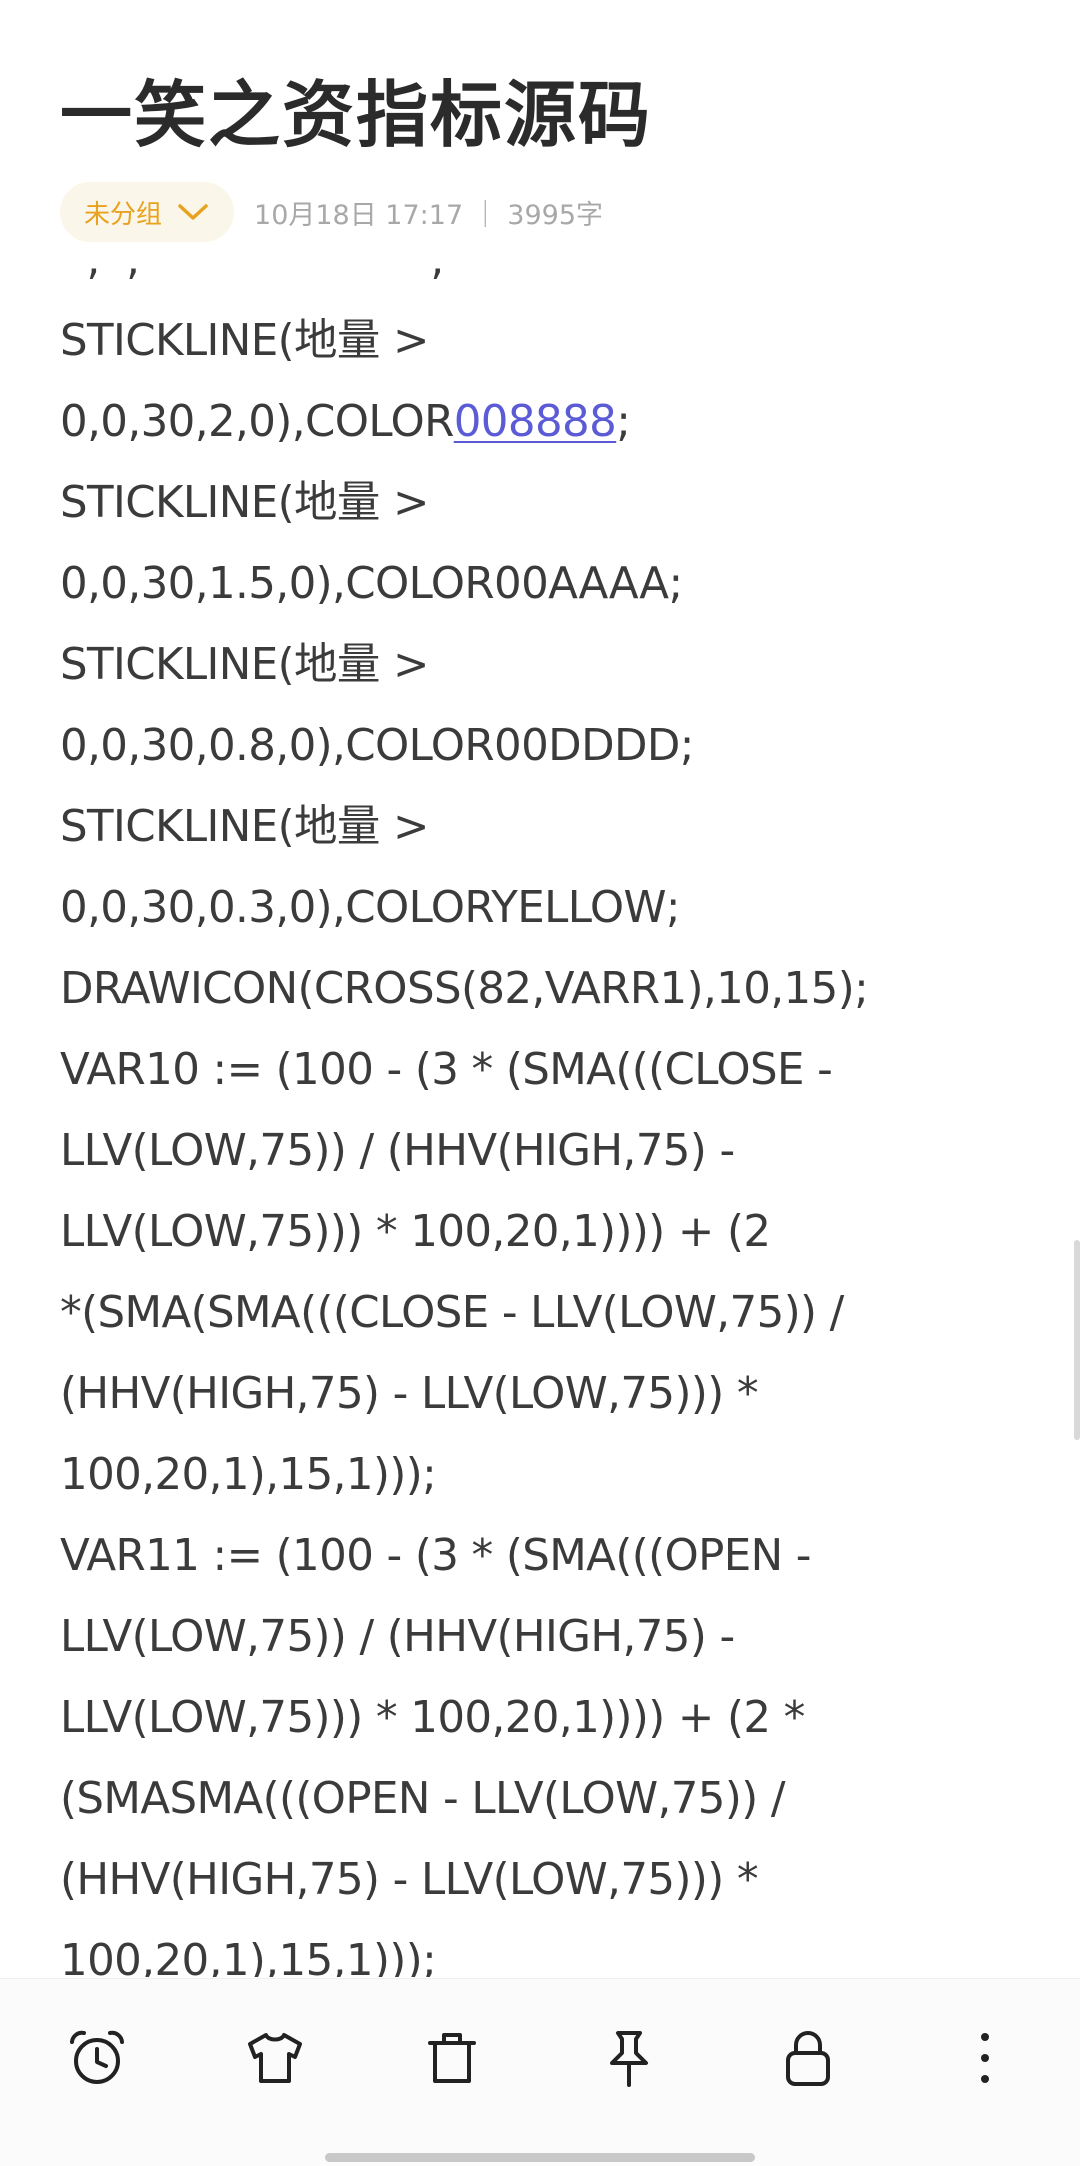 Image resolution: width=1080 pixels, height=2166 pixels. I want to click on theme-button, so click(275, 2058).